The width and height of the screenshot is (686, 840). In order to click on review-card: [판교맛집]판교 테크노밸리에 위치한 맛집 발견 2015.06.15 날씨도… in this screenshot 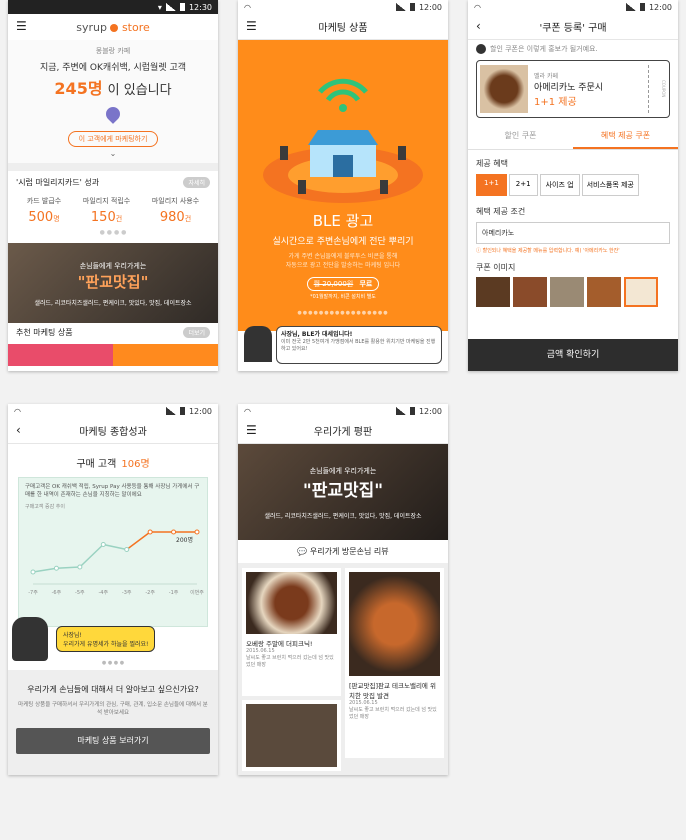, I will do `click(394, 663)`.